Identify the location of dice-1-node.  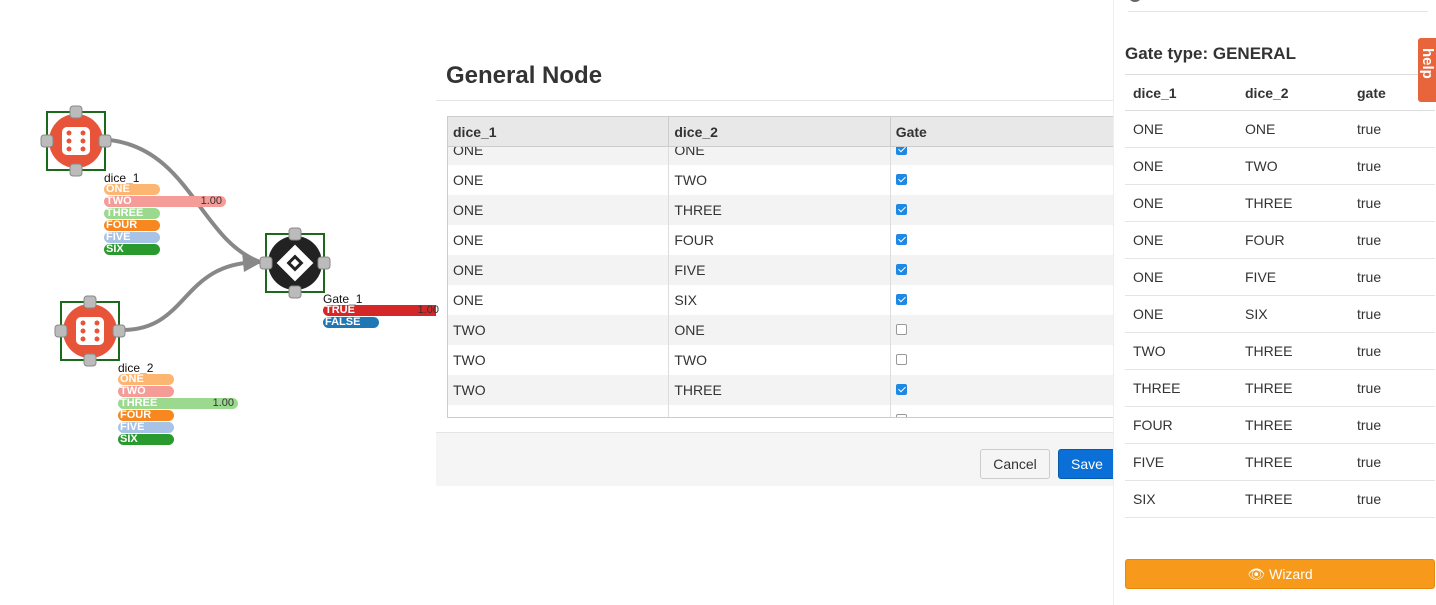
(76, 141).